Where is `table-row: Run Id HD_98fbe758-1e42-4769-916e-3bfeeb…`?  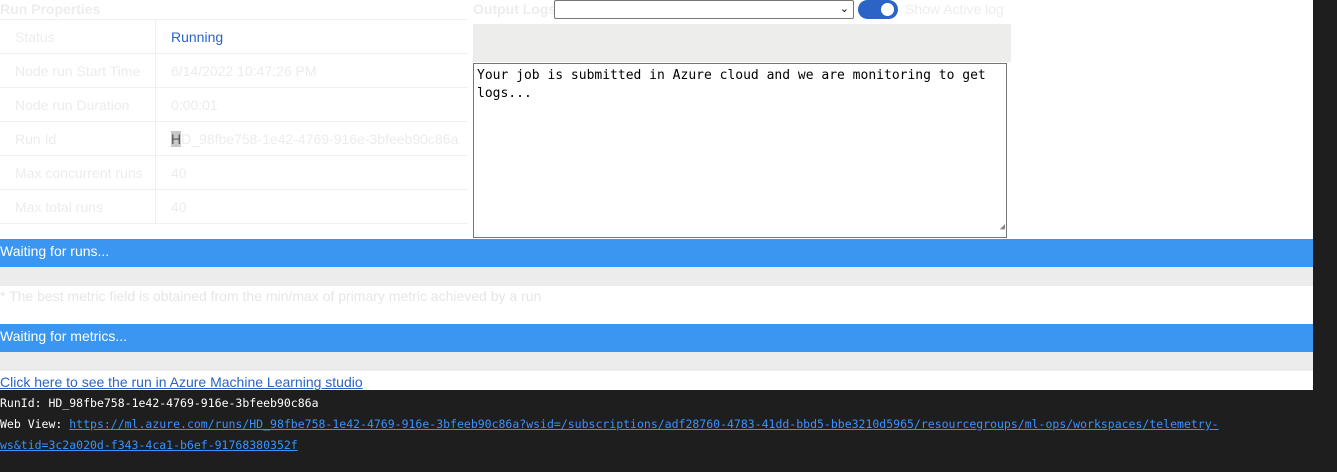
table-row: Run Id HD_98fbe758-1e42-4769-916e-3bfeeb… is located at coordinates (234, 138).